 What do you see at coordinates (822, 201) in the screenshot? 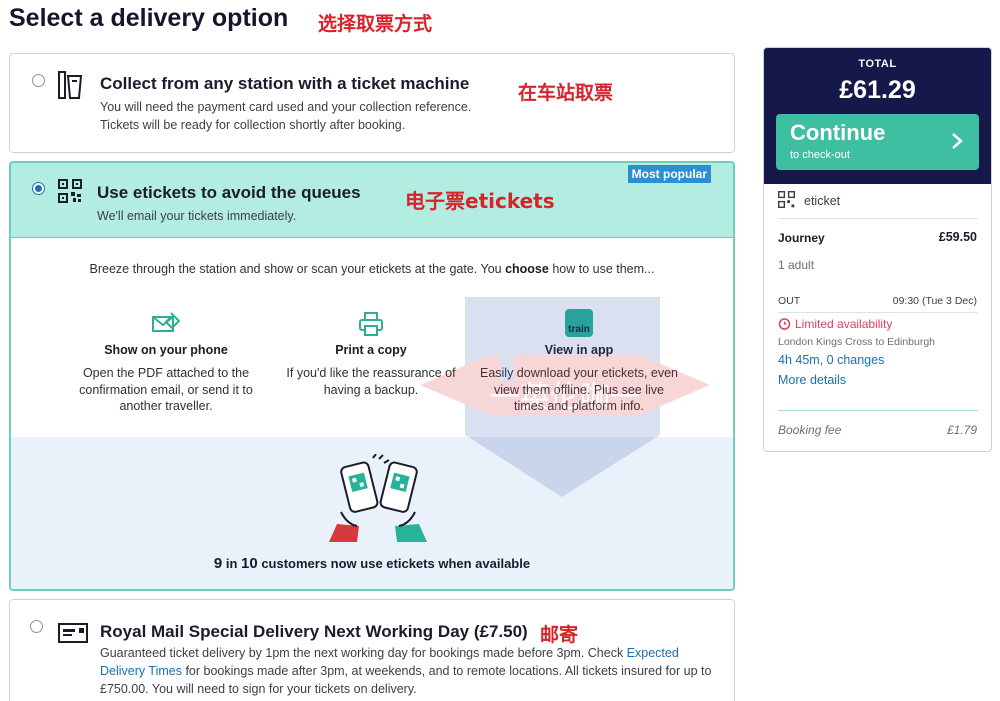
I see `delivery-type: eticket` at bounding box center [822, 201].